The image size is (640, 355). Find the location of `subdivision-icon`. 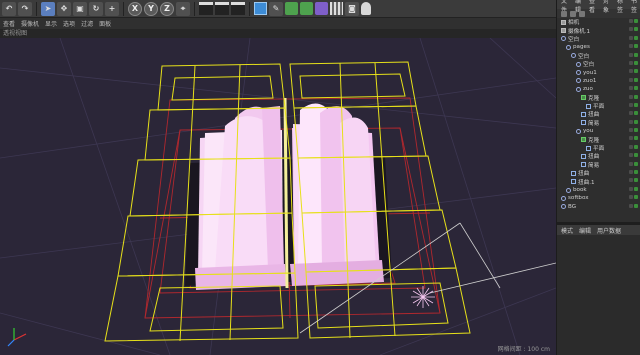

subdivision-icon is located at coordinates (291, 8).